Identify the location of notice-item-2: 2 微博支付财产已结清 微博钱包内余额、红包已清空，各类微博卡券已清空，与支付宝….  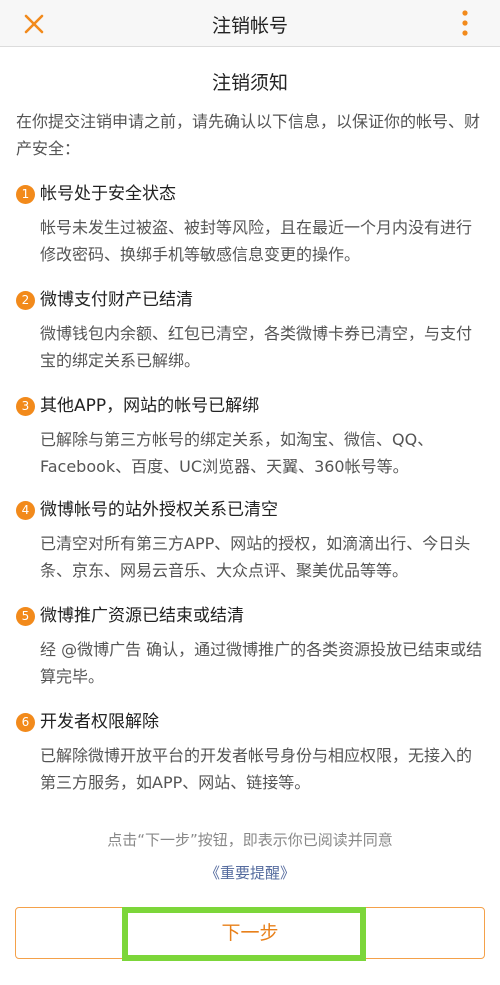
(251, 331).